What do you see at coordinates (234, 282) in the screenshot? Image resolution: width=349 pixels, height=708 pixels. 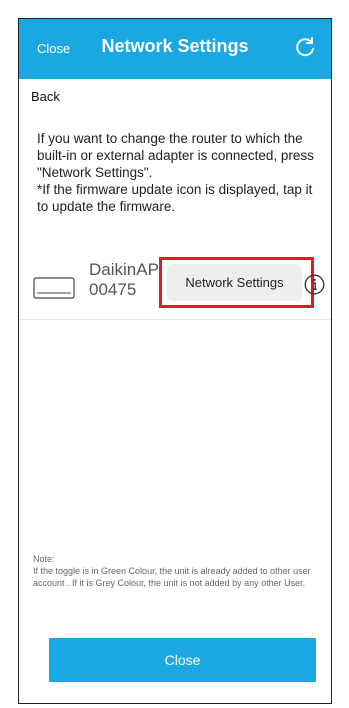 I see `network-settings-button: Network Settings` at bounding box center [234, 282].